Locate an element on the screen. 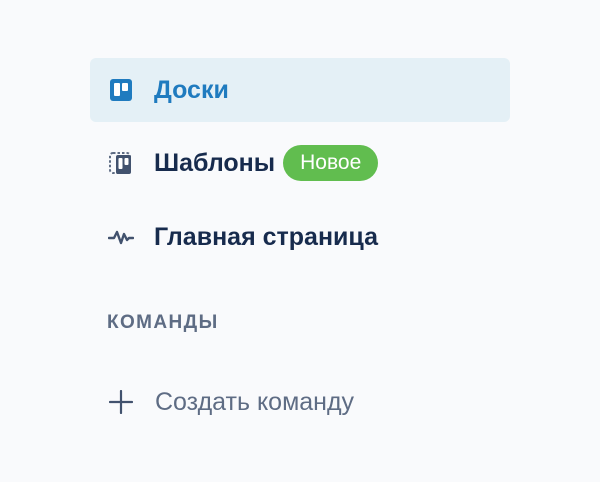 This screenshot has height=482, width=600. create-team-label: Создать команду is located at coordinates (255, 401).